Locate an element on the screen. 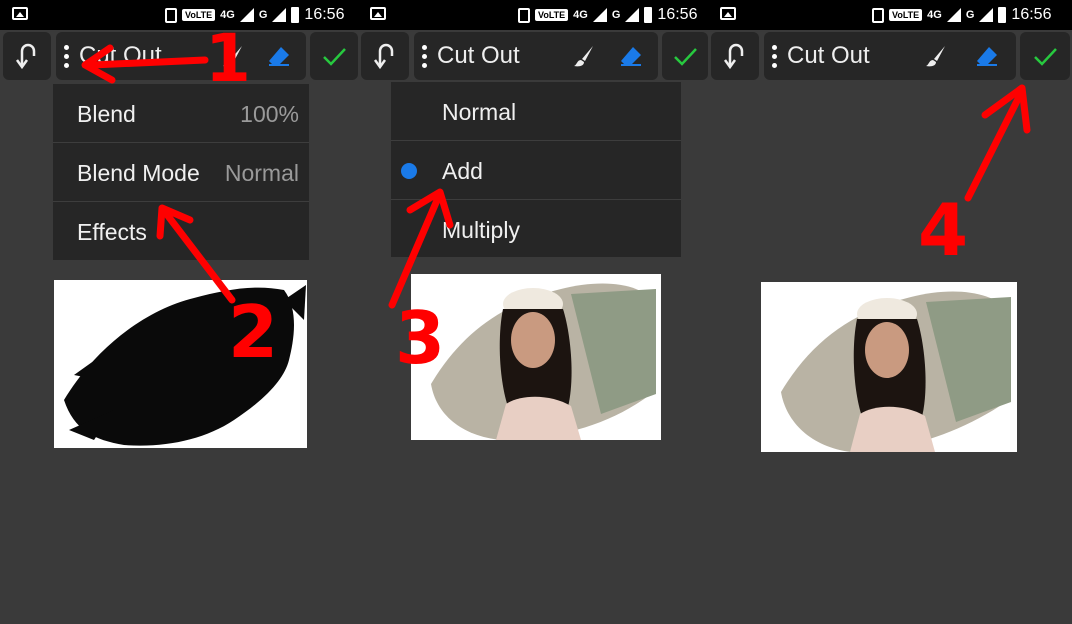 The width and height of the screenshot is (1072, 624). annotation-number-4: 4 is located at coordinates (943, 230).